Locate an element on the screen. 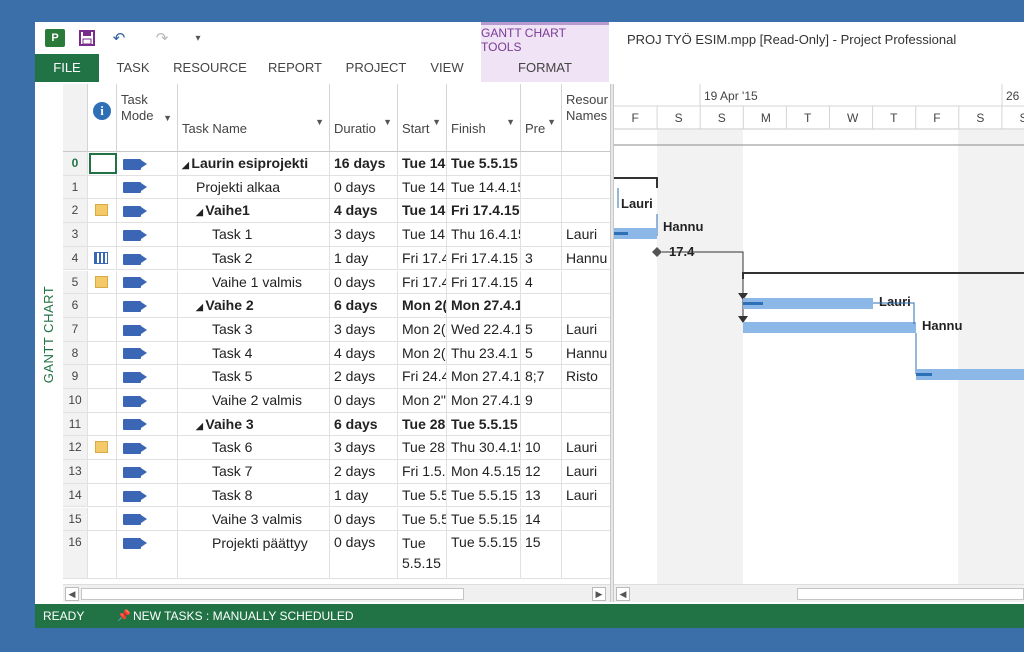 This screenshot has width=1024, height=652. duration-cell: 6 days is located at coordinates (364, 305).